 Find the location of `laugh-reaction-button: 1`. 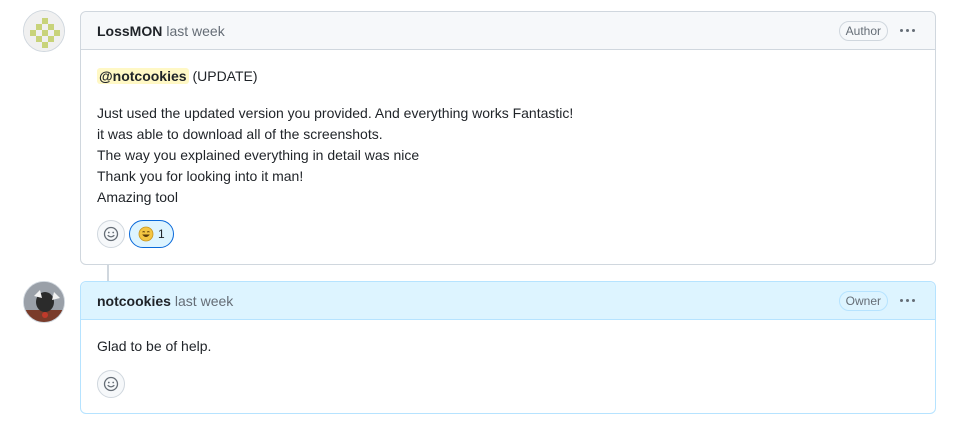

laugh-reaction-button: 1 is located at coordinates (151, 234).